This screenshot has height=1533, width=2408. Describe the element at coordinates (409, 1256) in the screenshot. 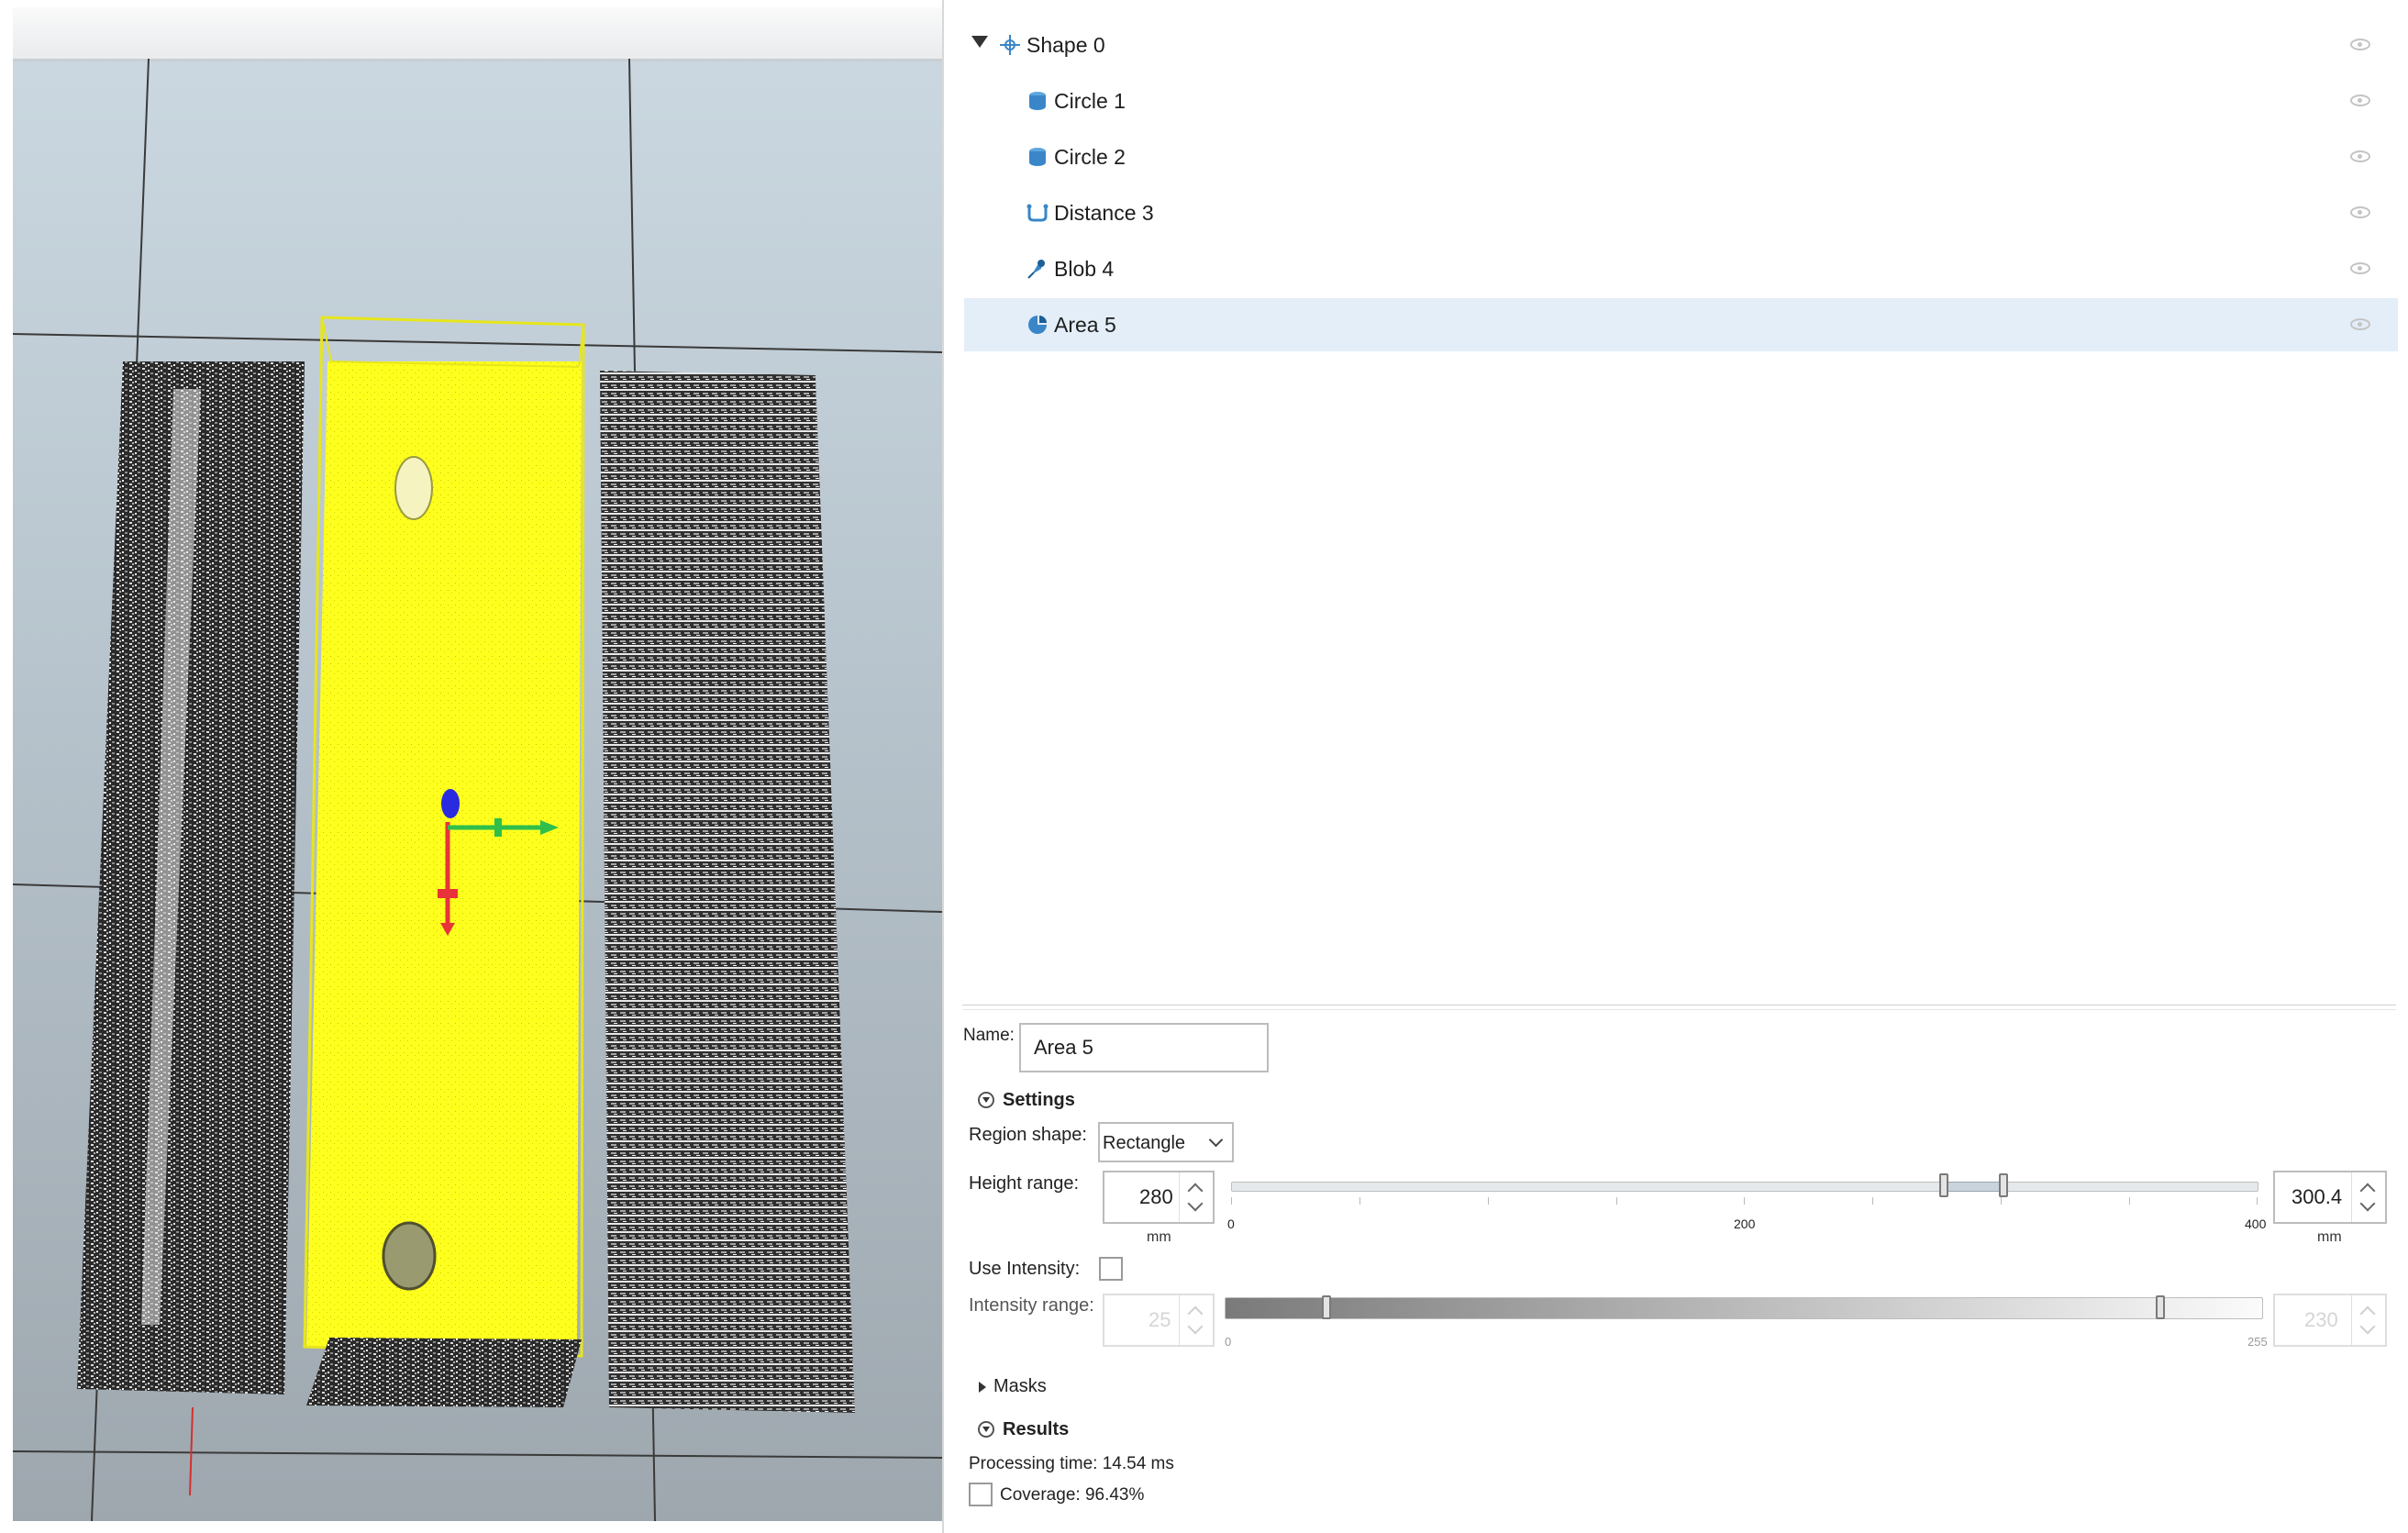

I see `hole-bottom` at that location.